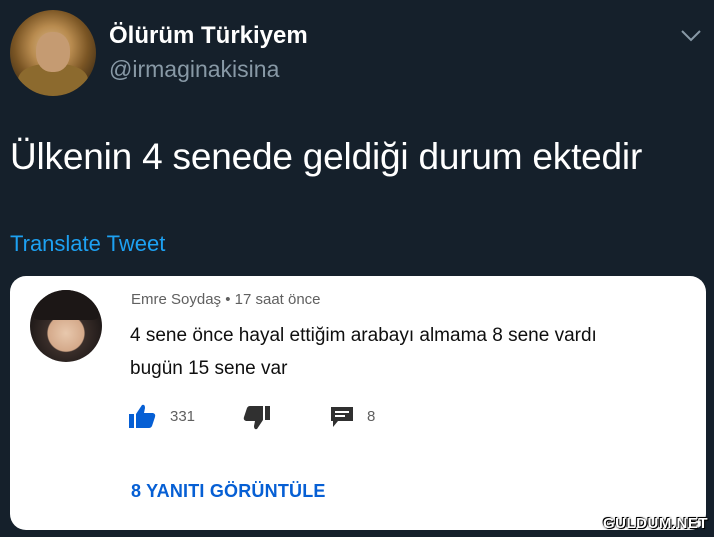 Image resolution: width=714 pixels, height=537 pixels. I want to click on view-replies-button: 8 YANITI GÖRÜNTÜLE, so click(228, 491).